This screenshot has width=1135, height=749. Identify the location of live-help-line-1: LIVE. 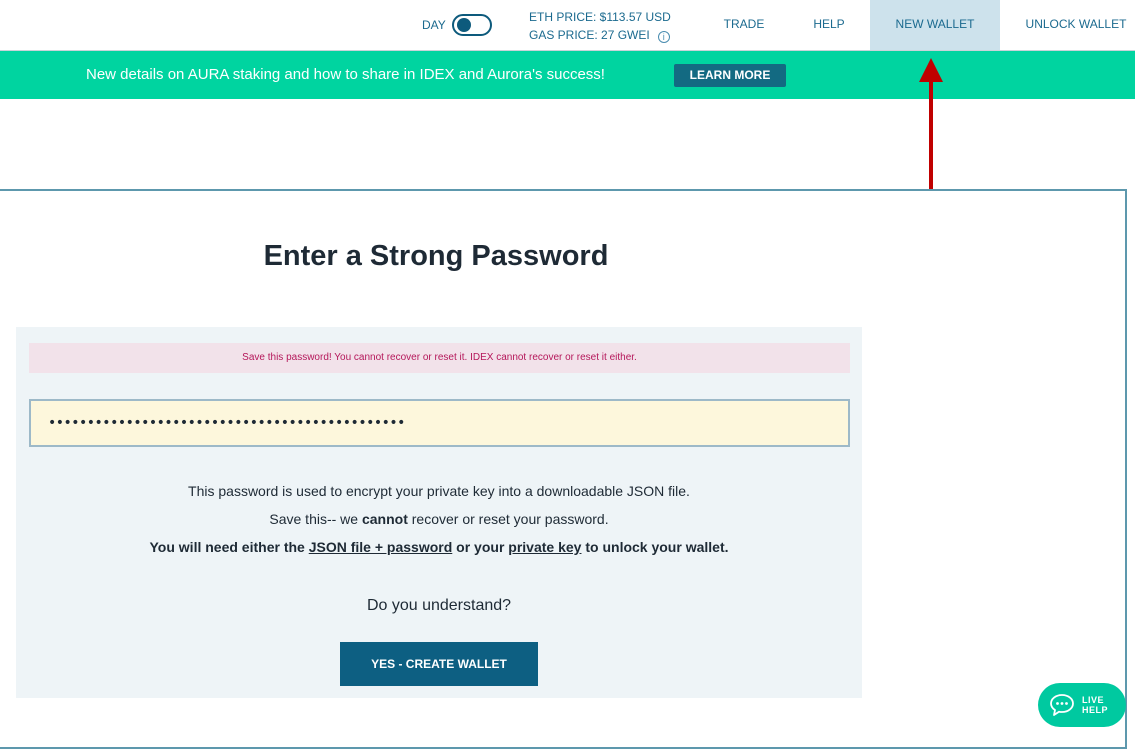
(1093, 700).